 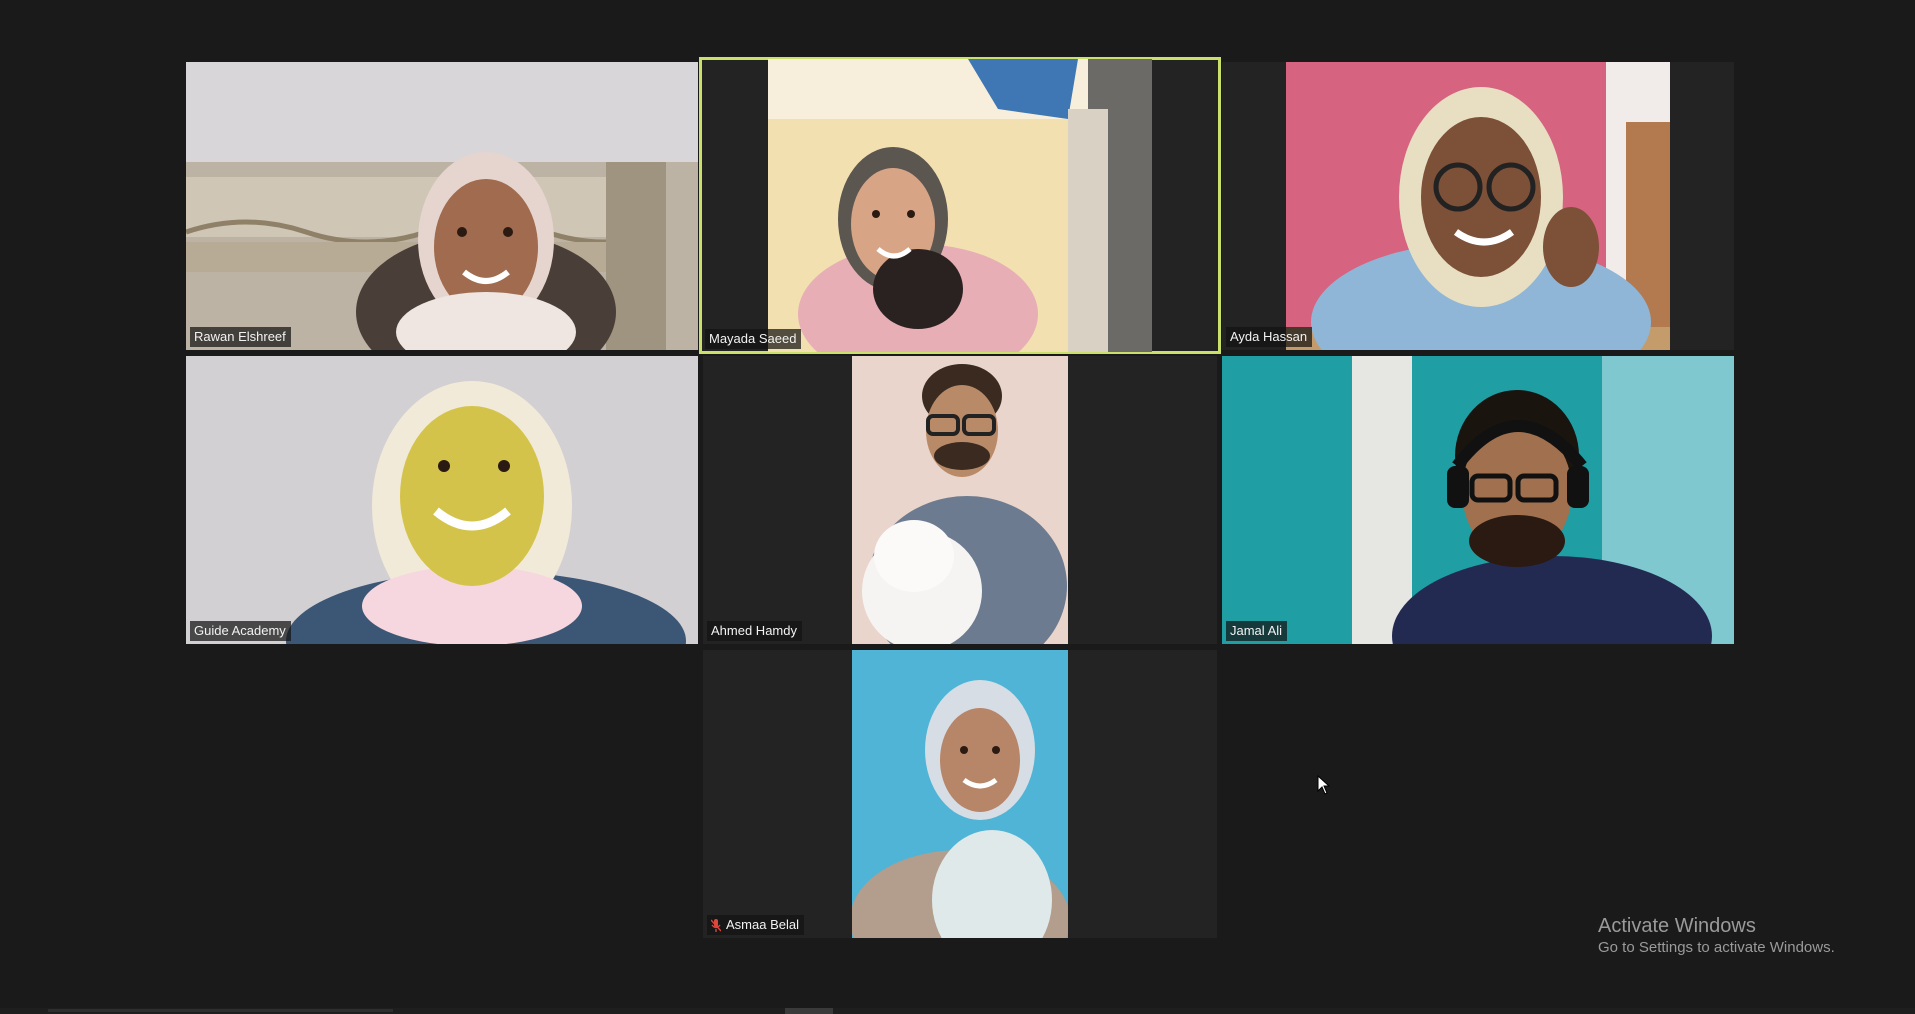 I want to click on participant-name-tag: Asmaa Belal, so click(x=755, y=925).